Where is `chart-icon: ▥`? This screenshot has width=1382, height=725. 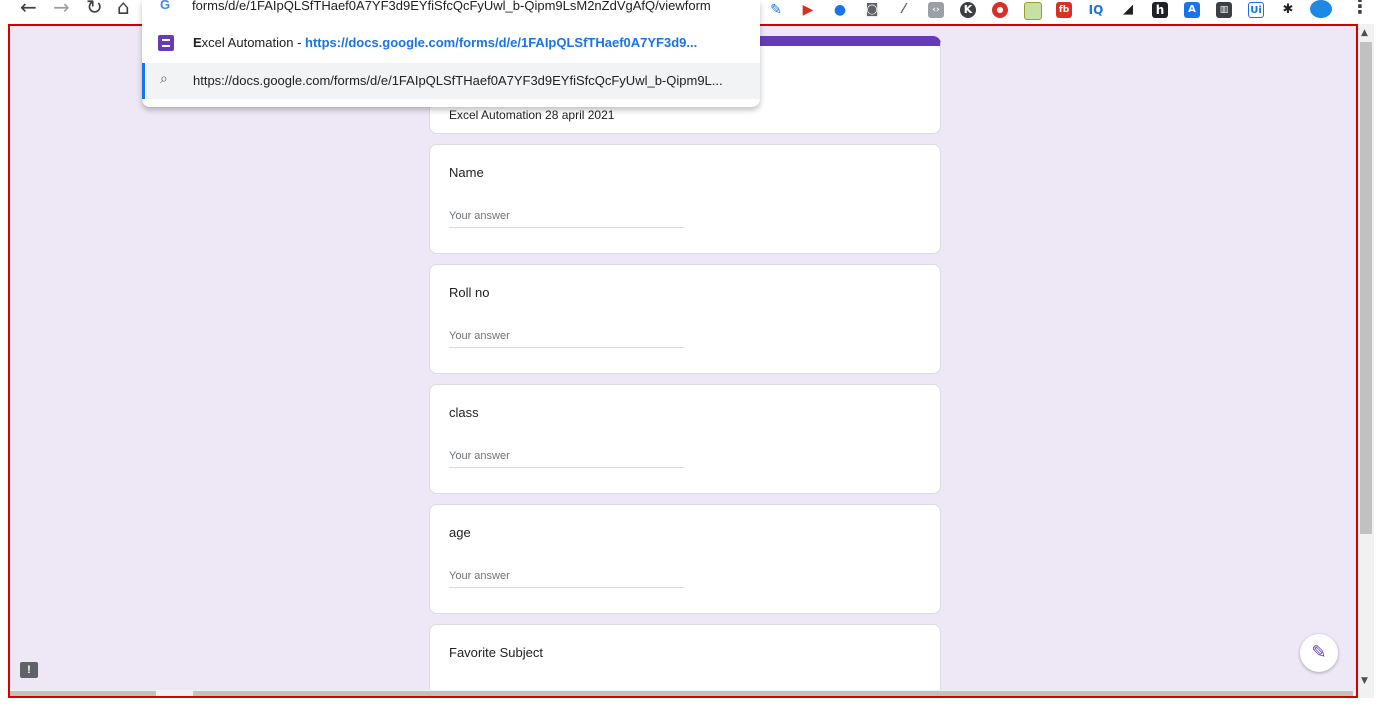 chart-icon: ▥ is located at coordinates (1224, 10).